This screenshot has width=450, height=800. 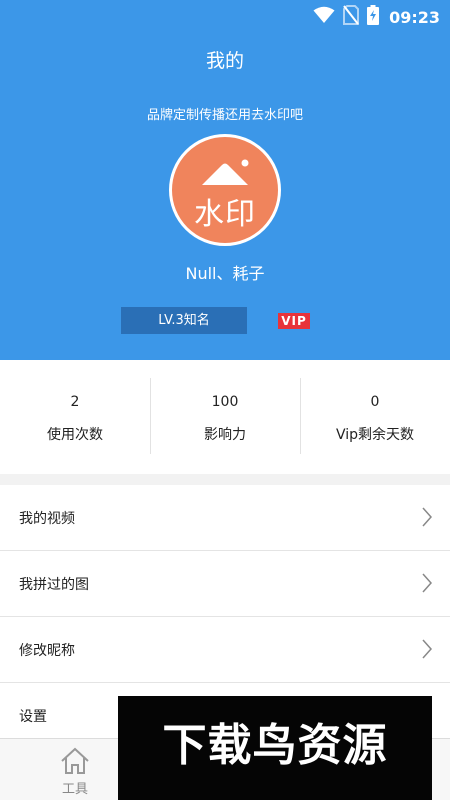 I want to click on stat-label: 影响力, so click(x=225, y=435).